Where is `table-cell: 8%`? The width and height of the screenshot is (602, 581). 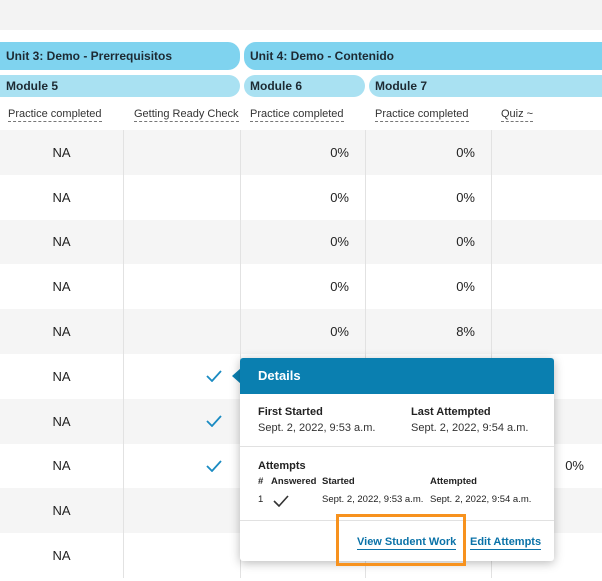 table-cell: 8% is located at coordinates (428, 331).